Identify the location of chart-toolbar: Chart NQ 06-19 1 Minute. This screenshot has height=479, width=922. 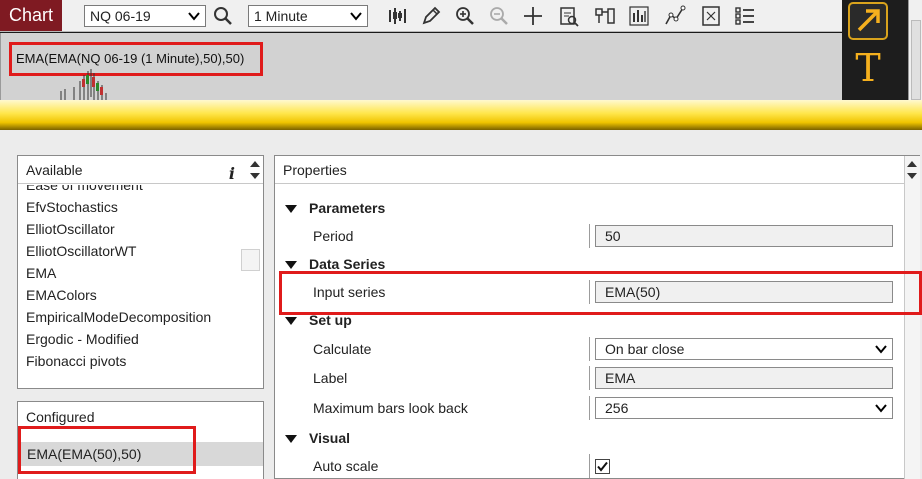
(421, 16).